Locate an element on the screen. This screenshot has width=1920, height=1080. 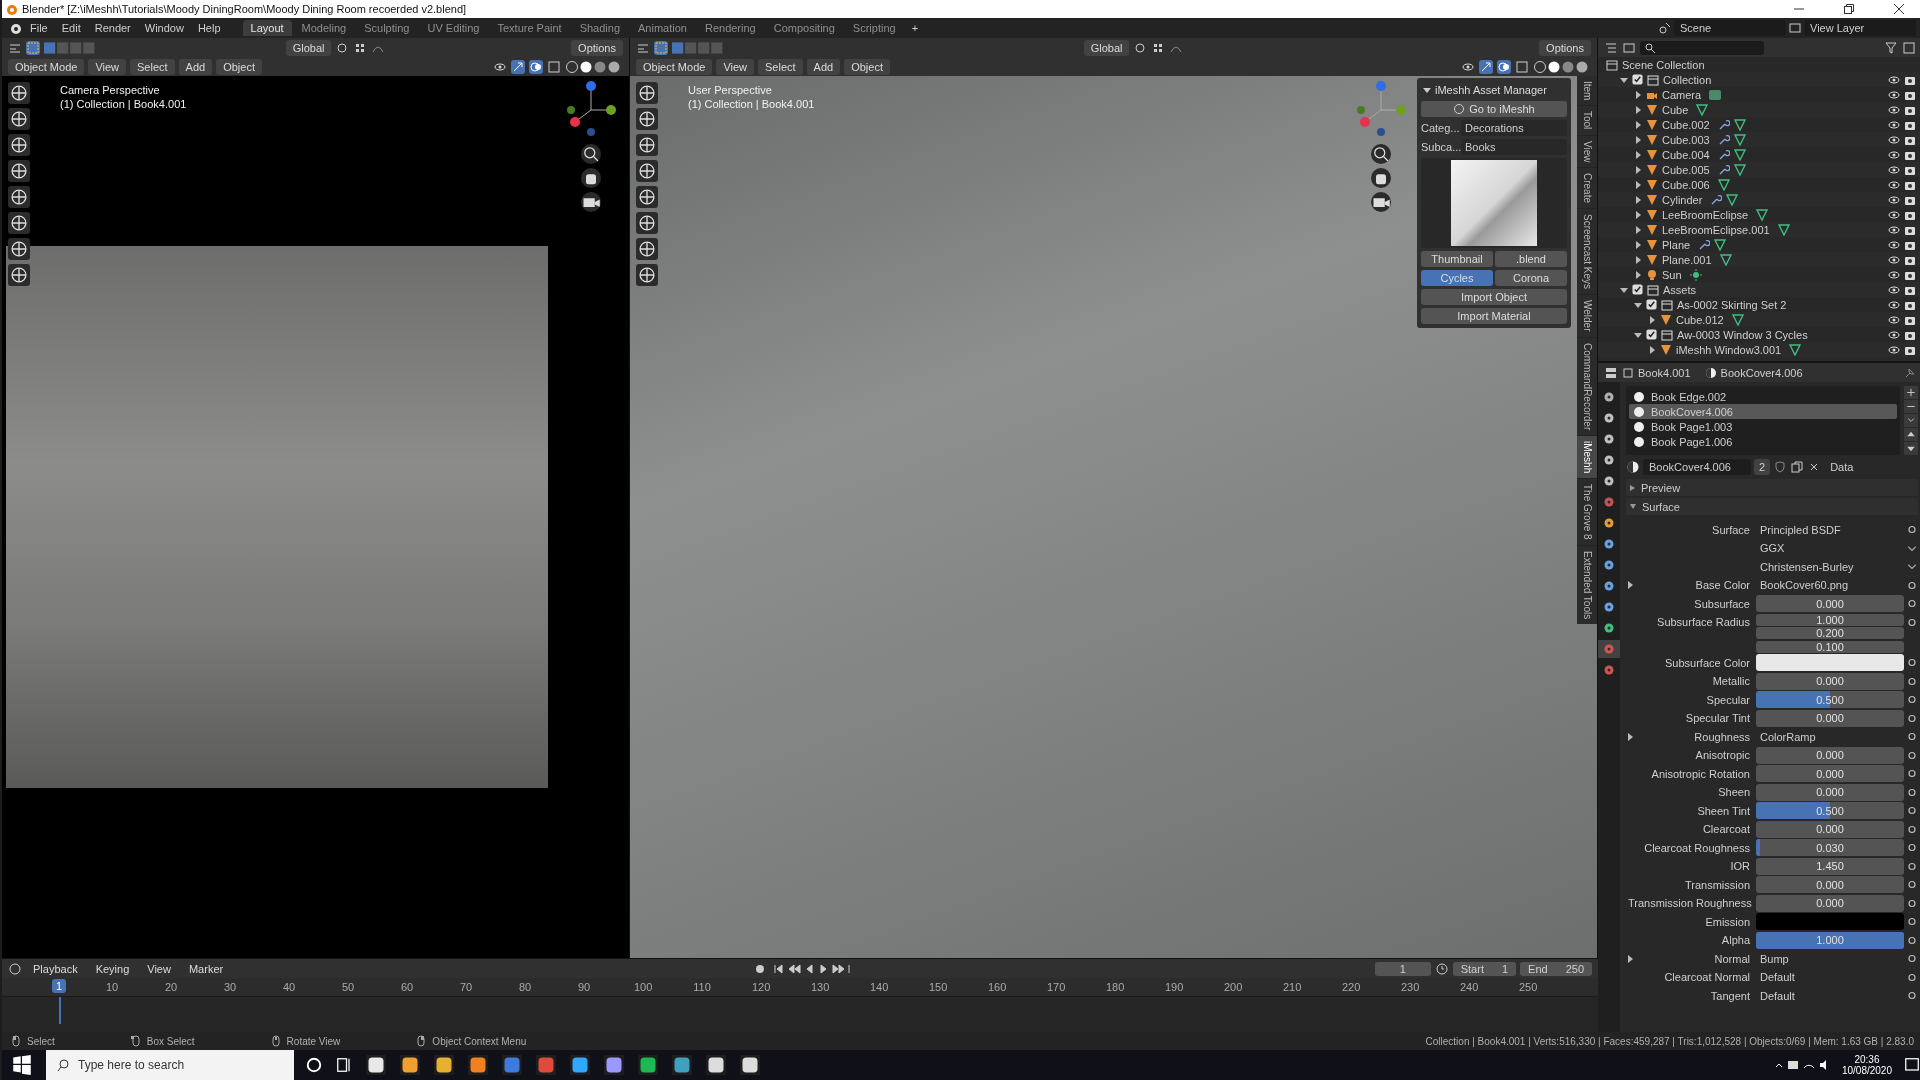
outliner-item: Plane is located at coordinates (1676, 244).